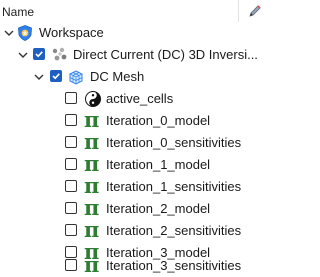 Image resolution: width=320 pixels, height=277 pixels. What do you see at coordinates (238, 11) in the screenshot?
I see `column-divider` at bounding box center [238, 11].